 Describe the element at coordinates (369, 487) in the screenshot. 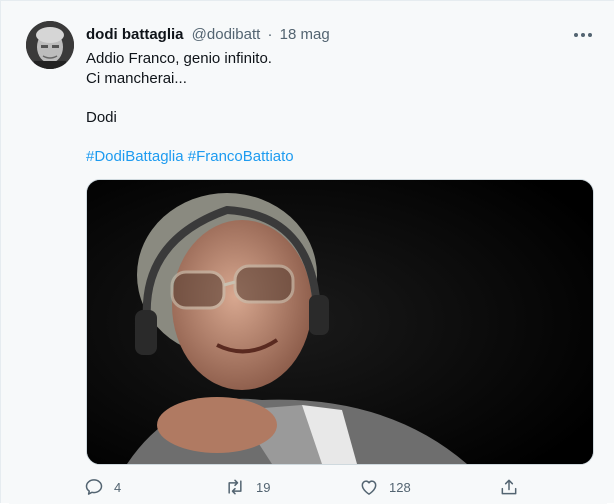

I see `heart-icon` at that location.